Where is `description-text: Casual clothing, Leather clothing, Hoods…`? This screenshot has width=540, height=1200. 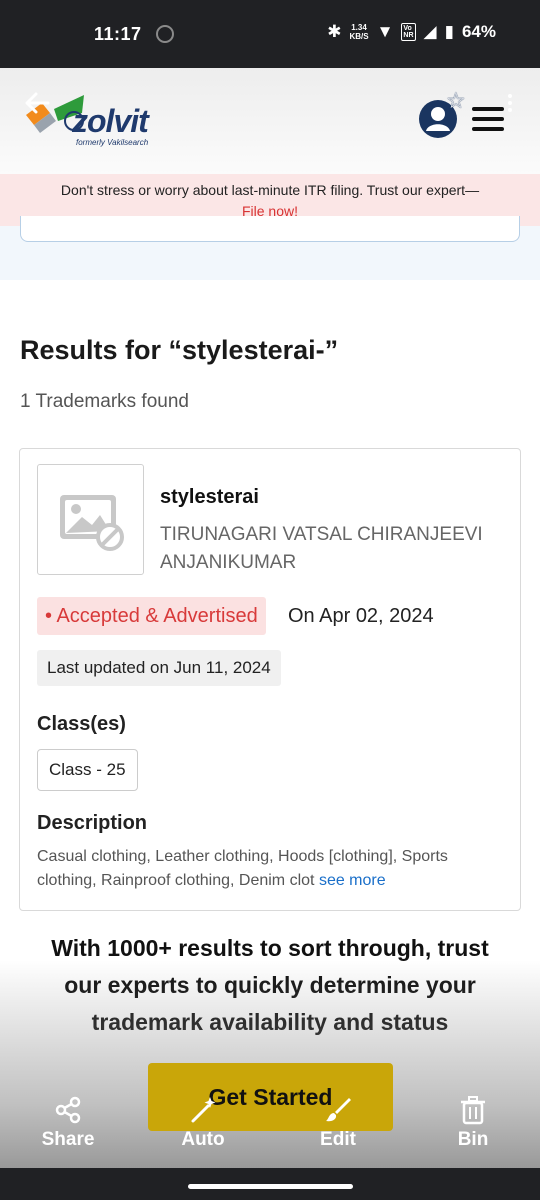 description-text: Casual clothing, Leather clothing, Hoods… is located at coordinates (272, 869).